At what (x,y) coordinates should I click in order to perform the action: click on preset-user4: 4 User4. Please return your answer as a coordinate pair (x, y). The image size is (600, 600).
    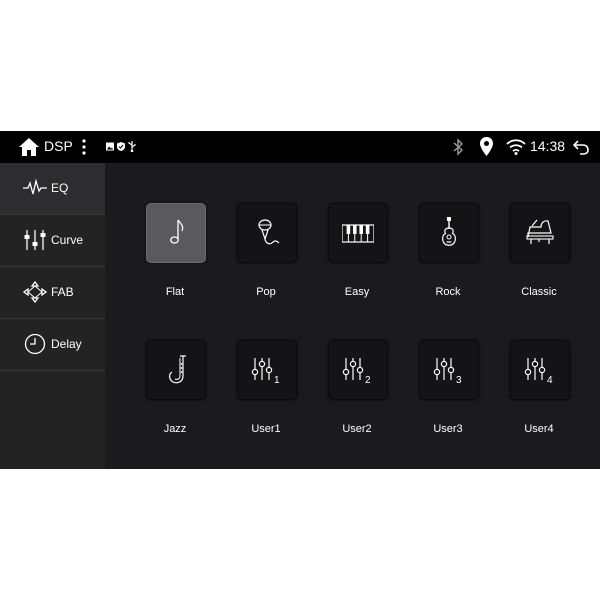
    Looking at the image, I should click on (539, 387).